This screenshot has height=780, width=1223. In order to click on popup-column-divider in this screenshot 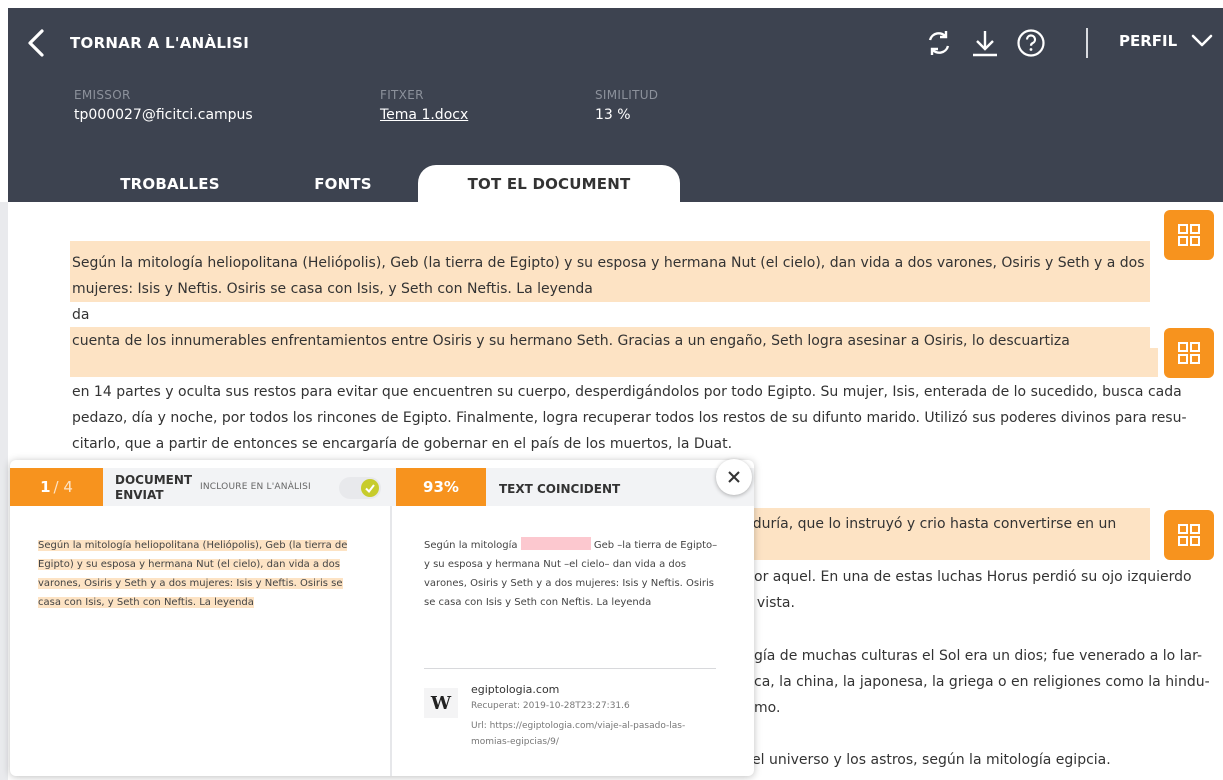, I will do `click(391, 641)`.